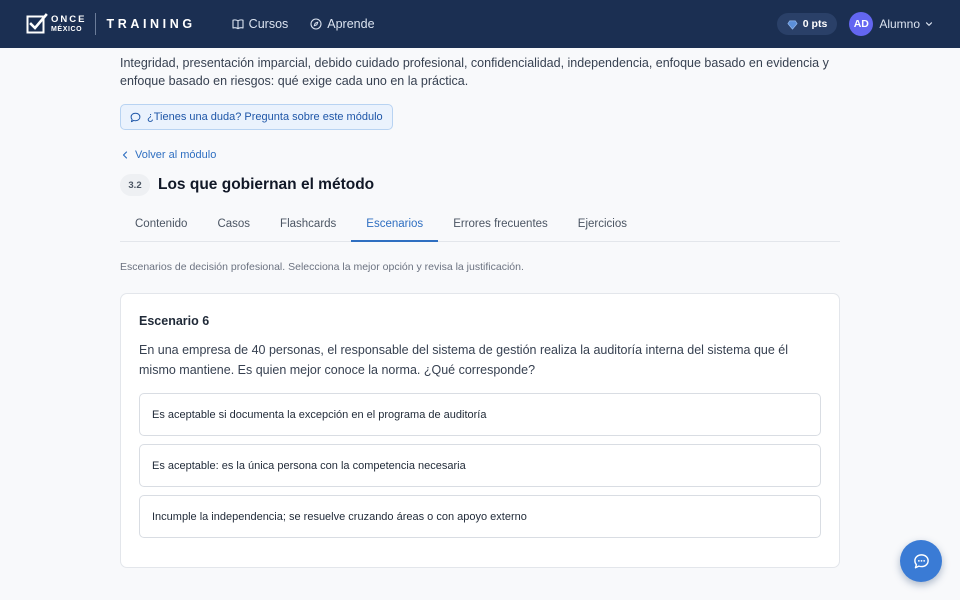  What do you see at coordinates (792, 24) in the screenshot?
I see `gem-icon` at bounding box center [792, 24].